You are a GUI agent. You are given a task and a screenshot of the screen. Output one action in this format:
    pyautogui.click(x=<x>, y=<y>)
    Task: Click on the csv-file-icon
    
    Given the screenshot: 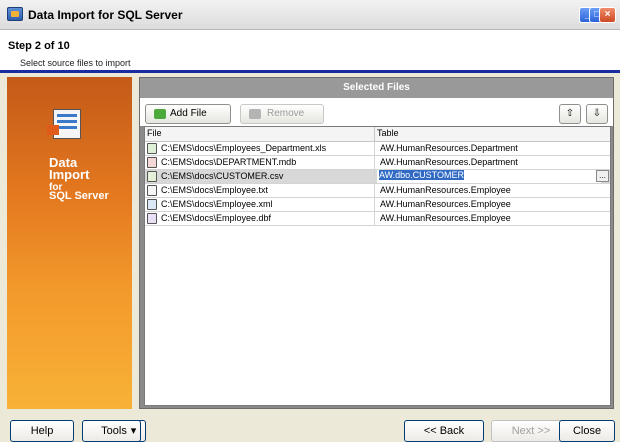 What is the action you would take?
    pyautogui.click(x=152, y=176)
    